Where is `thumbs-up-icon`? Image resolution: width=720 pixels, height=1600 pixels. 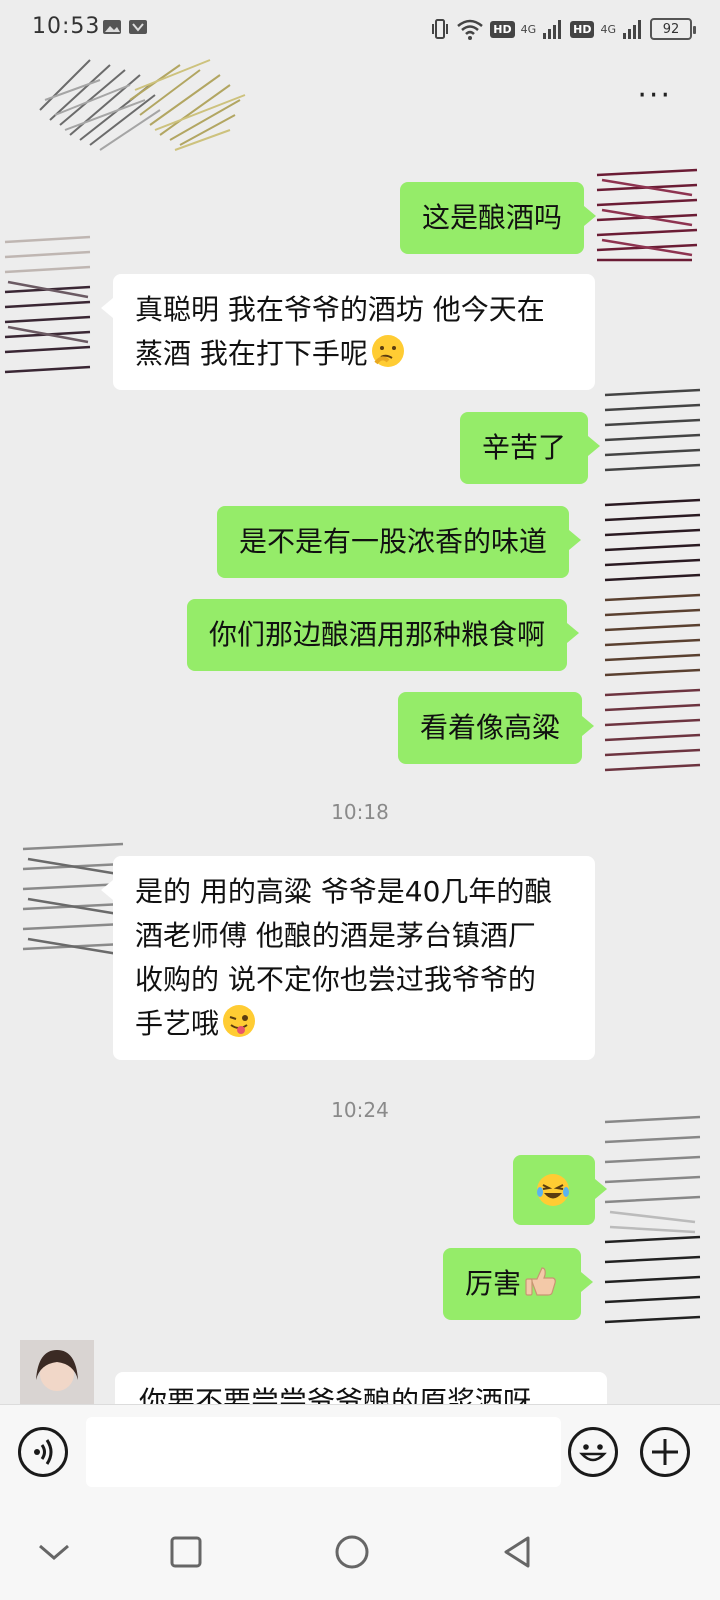 thumbs-up-icon is located at coordinates (540, 1281).